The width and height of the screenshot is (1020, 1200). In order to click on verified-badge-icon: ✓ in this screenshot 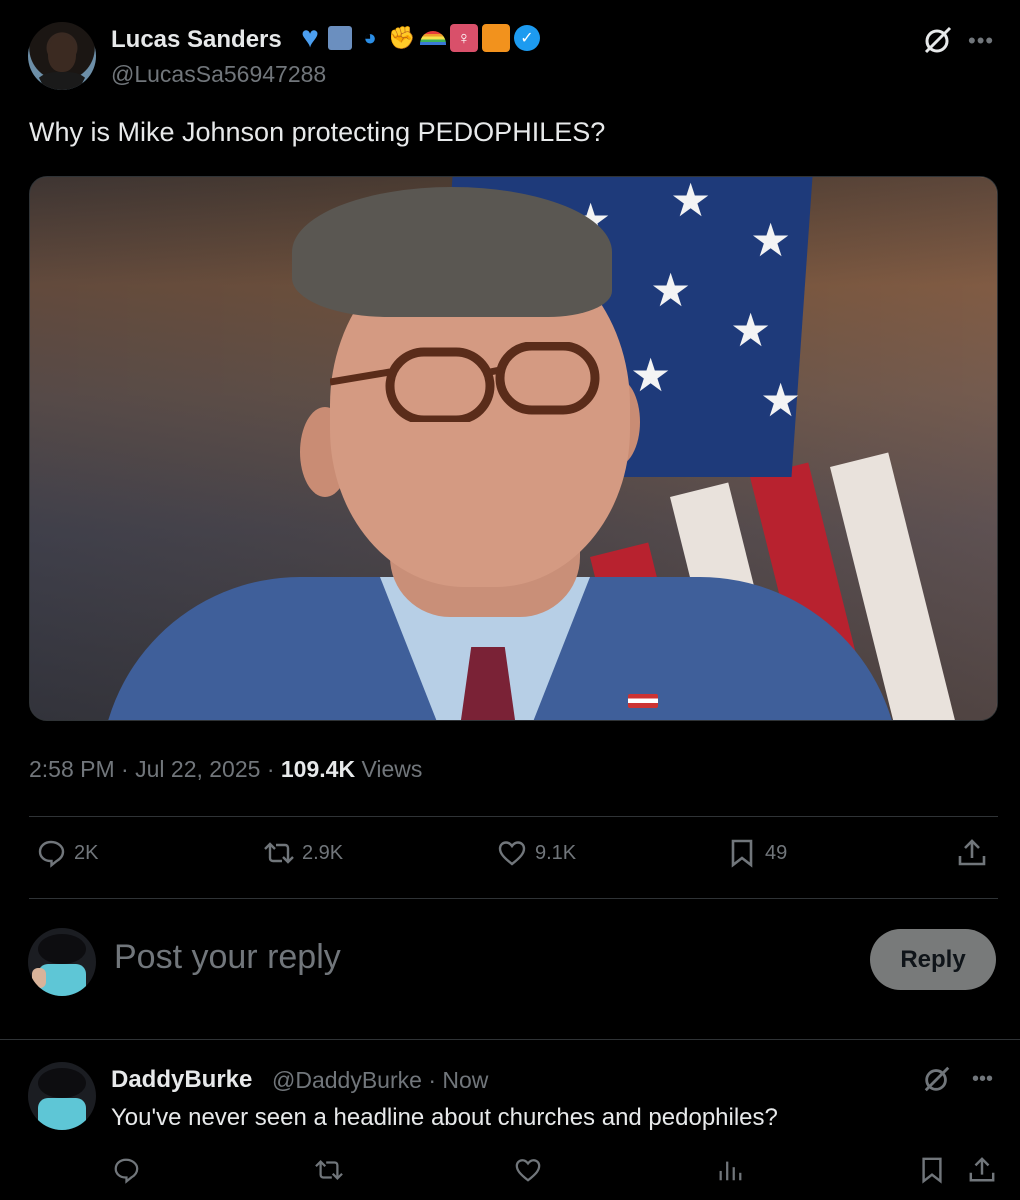, I will do `click(527, 38)`.